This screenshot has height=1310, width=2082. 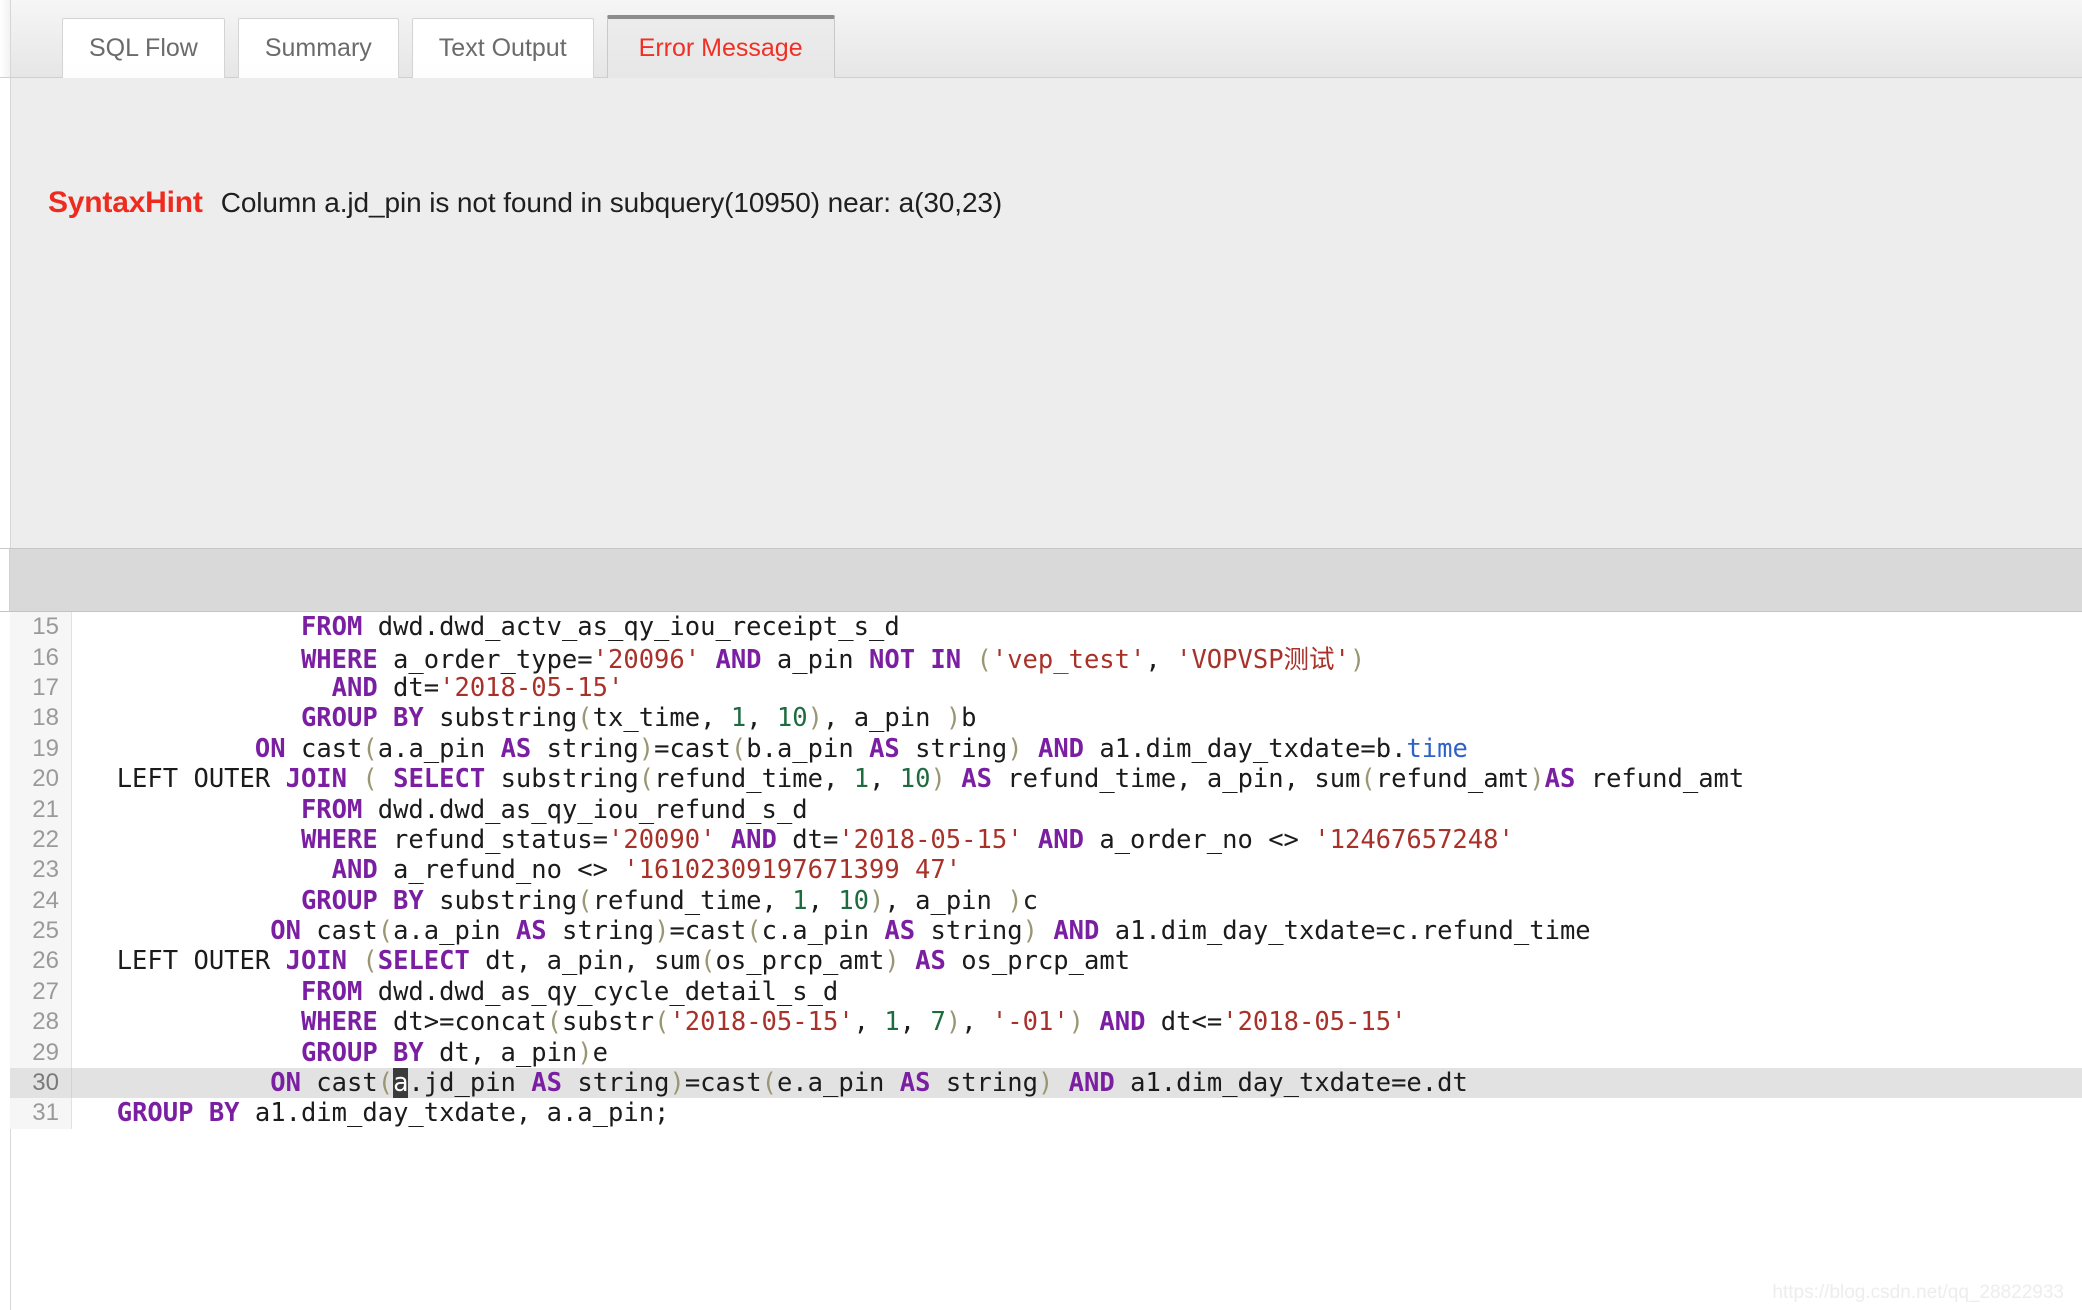 I want to click on line-number: 17, so click(x=41, y=688).